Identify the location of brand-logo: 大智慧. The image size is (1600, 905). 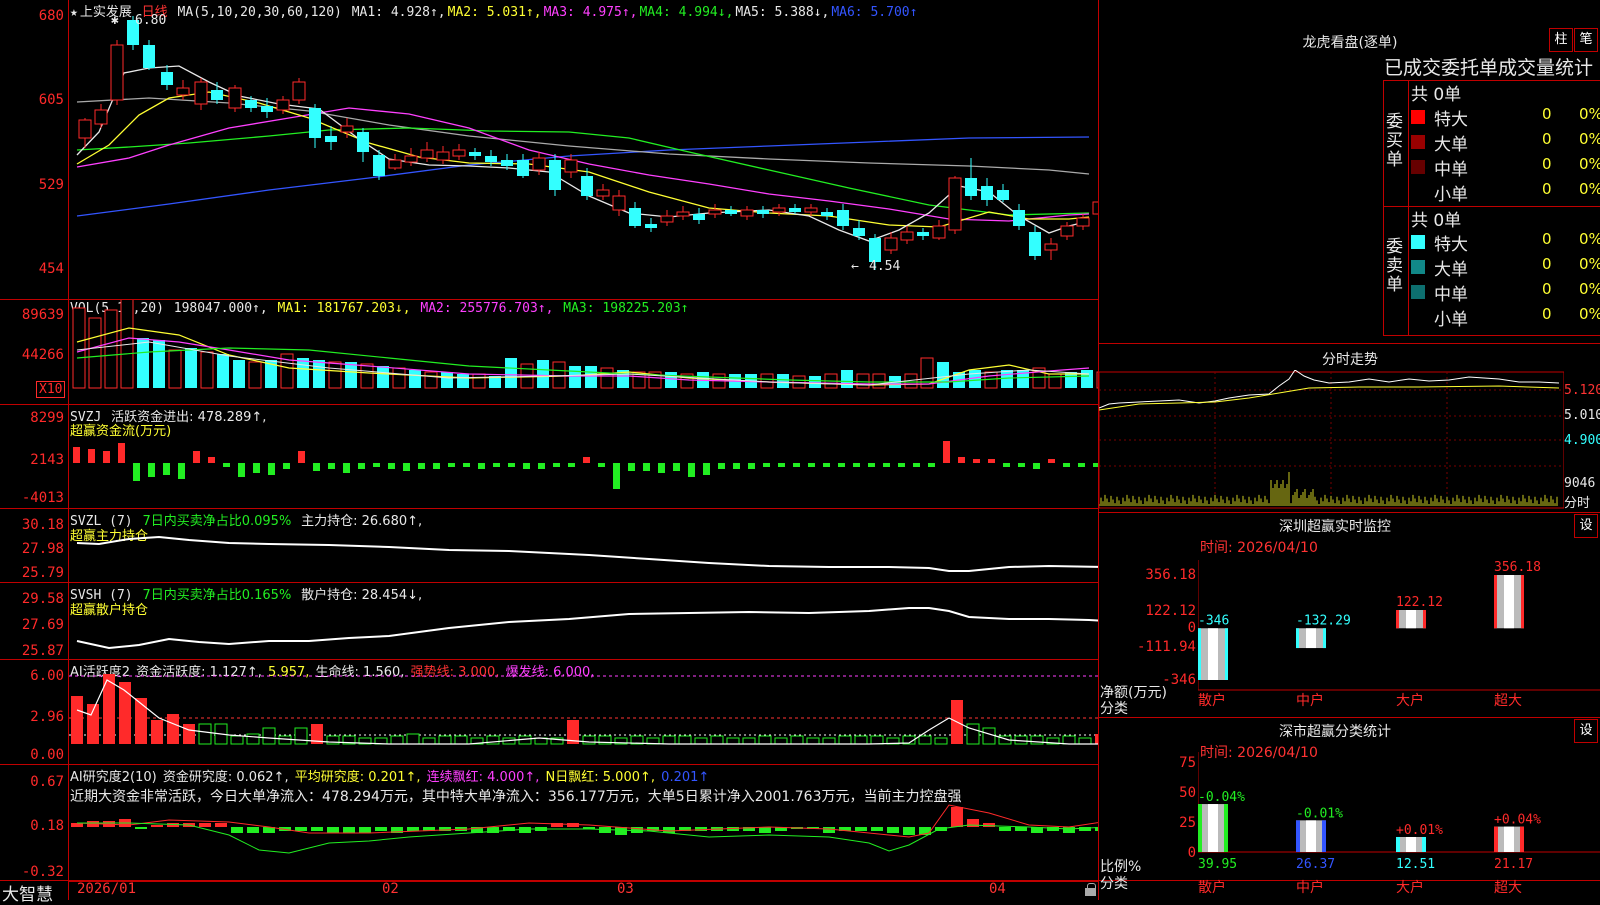
(27, 892).